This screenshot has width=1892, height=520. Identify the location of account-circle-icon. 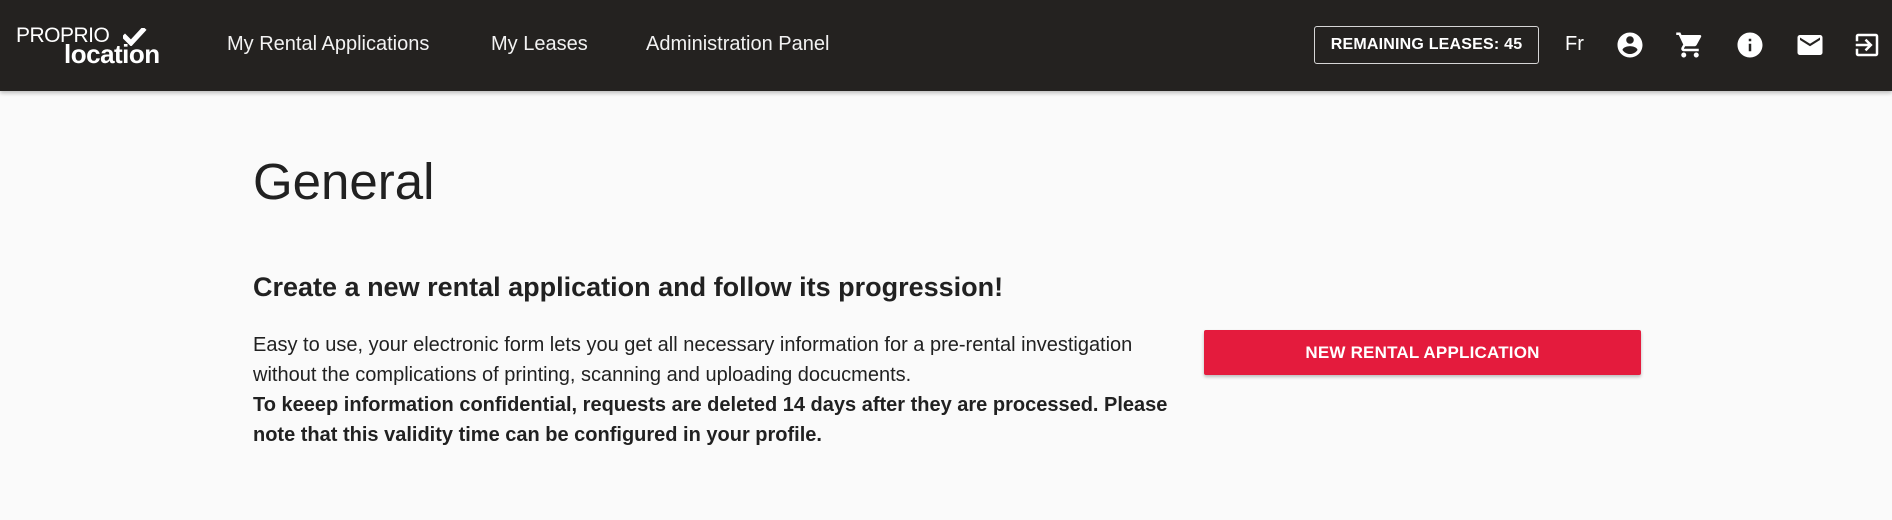
(1630, 45).